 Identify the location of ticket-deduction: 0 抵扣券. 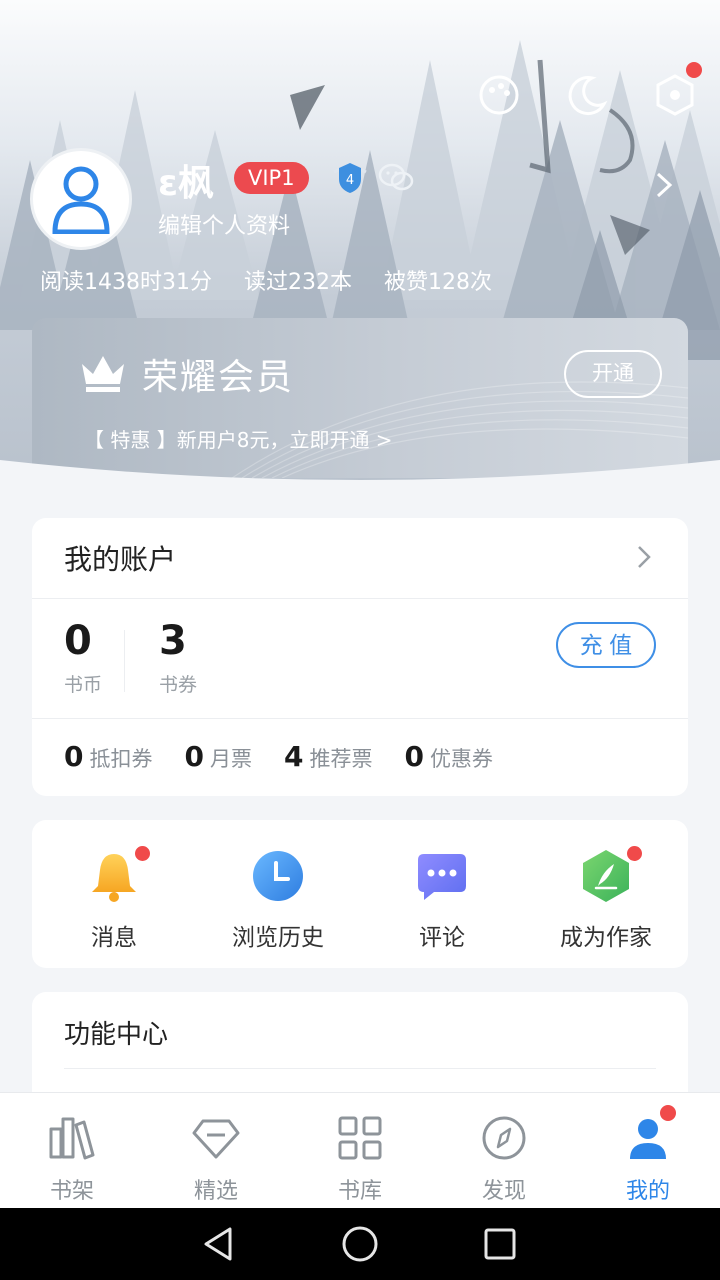
(108, 756).